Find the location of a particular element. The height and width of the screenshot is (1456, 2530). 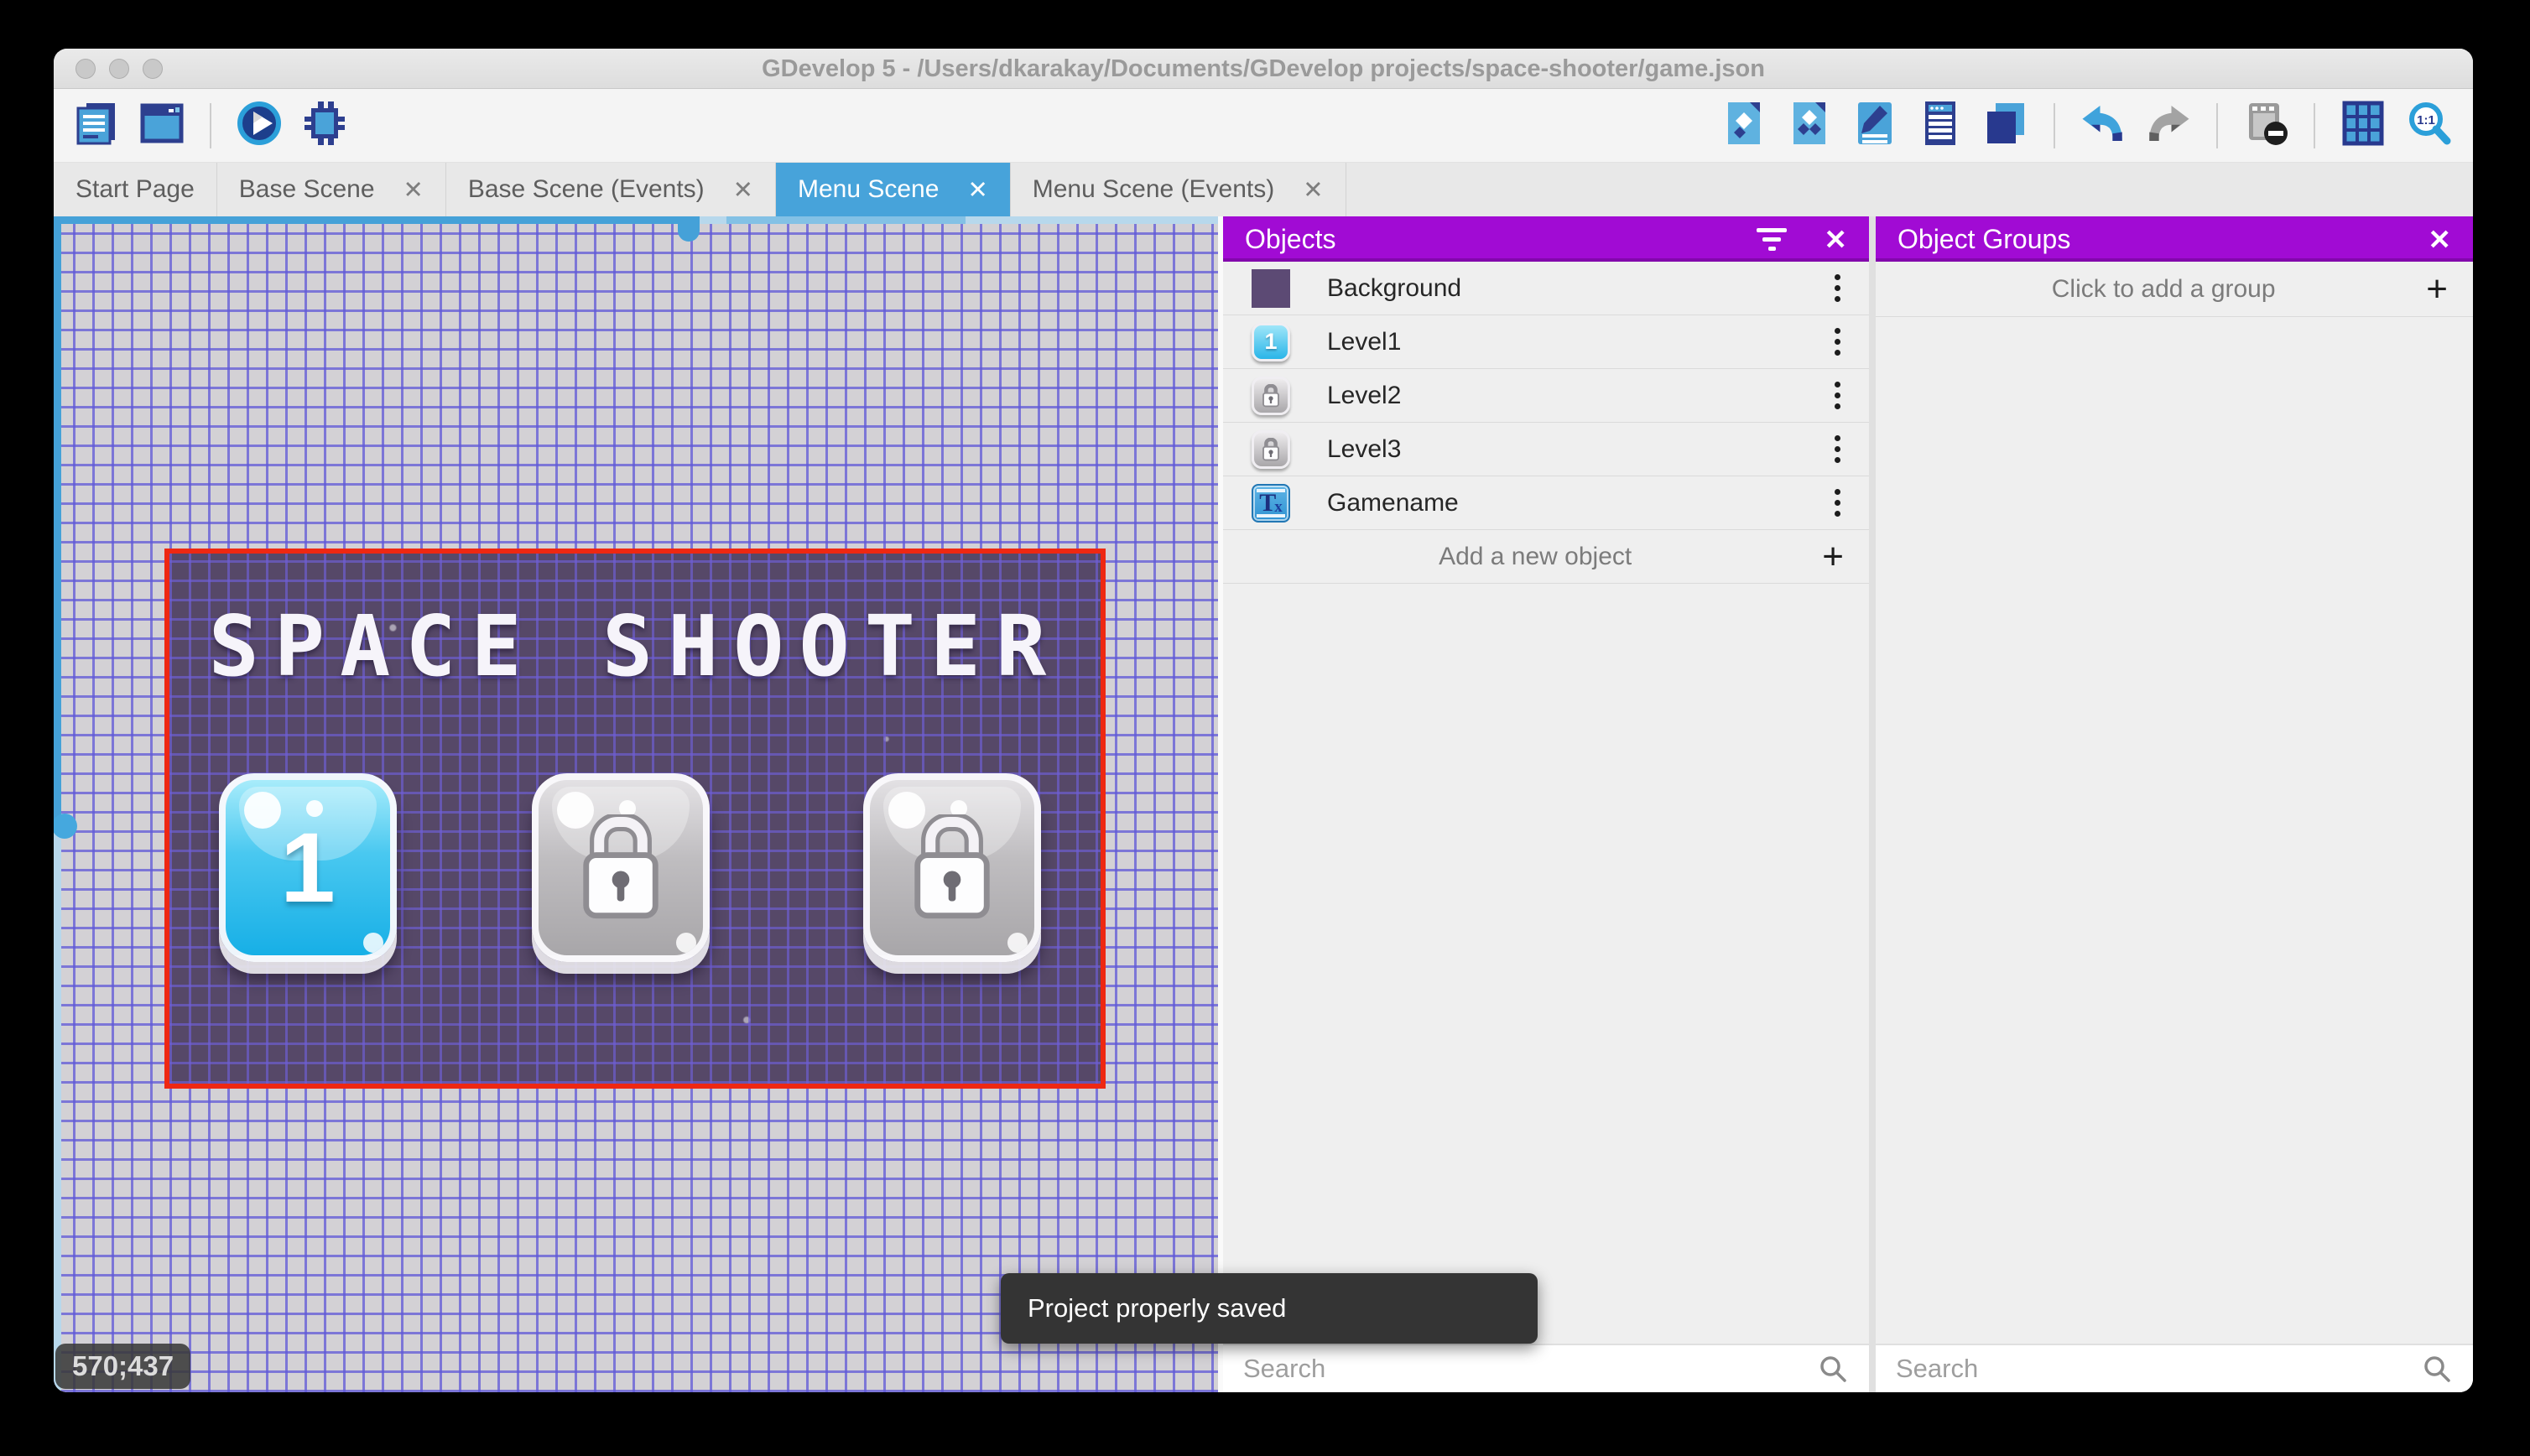

open-objects-editor-button is located at coordinates (1744, 125).